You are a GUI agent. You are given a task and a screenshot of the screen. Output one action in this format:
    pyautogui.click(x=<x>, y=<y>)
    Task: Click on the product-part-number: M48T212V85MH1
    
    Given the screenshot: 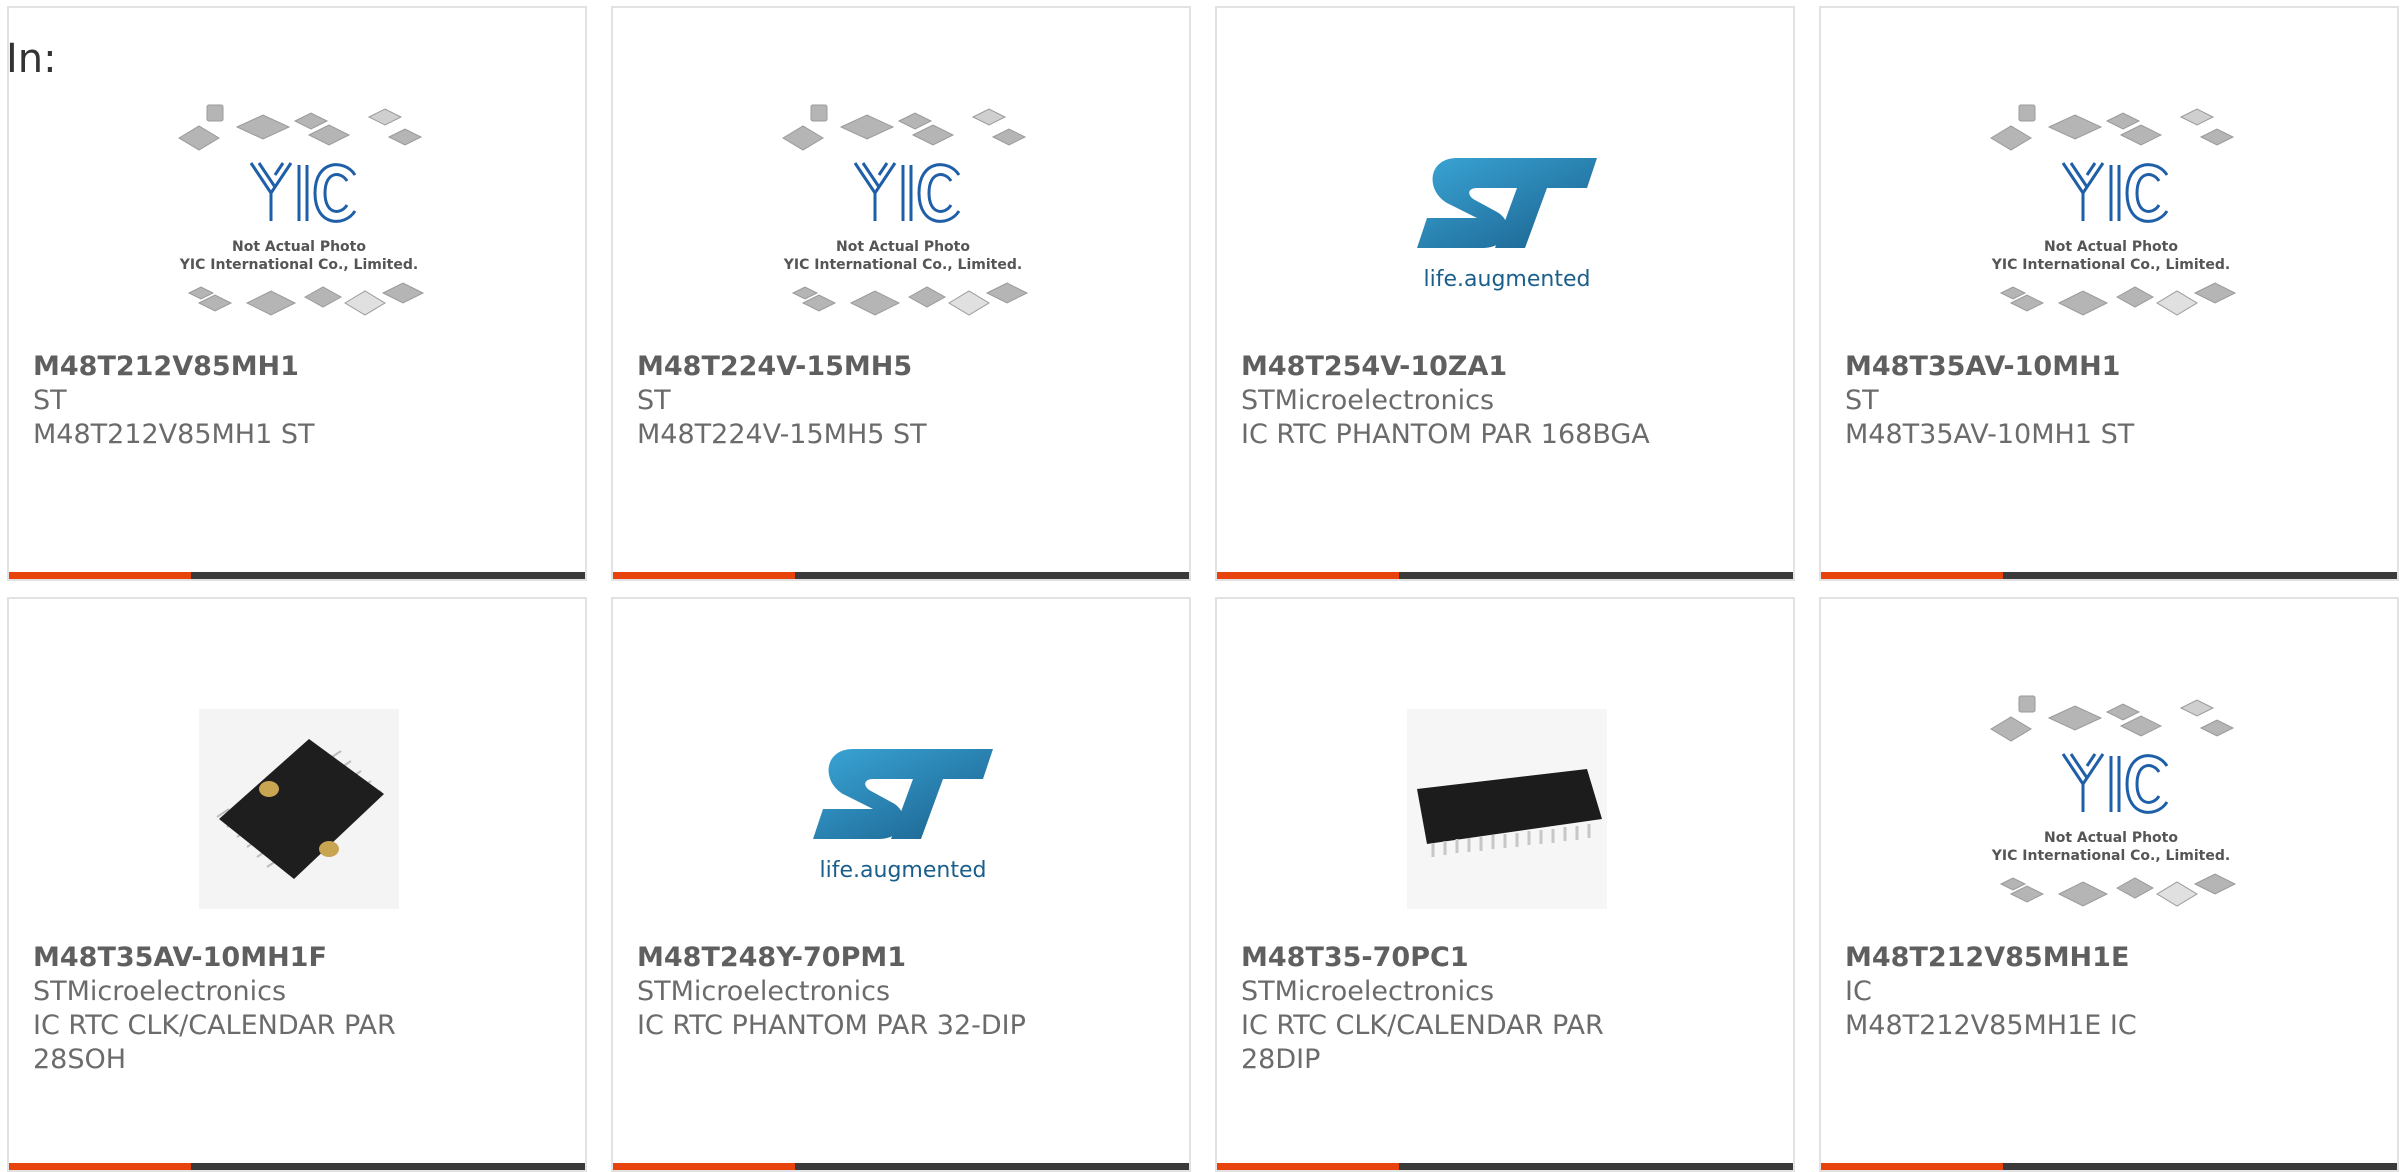 What is the action you would take?
    pyautogui.click(x=297, y=367)
    